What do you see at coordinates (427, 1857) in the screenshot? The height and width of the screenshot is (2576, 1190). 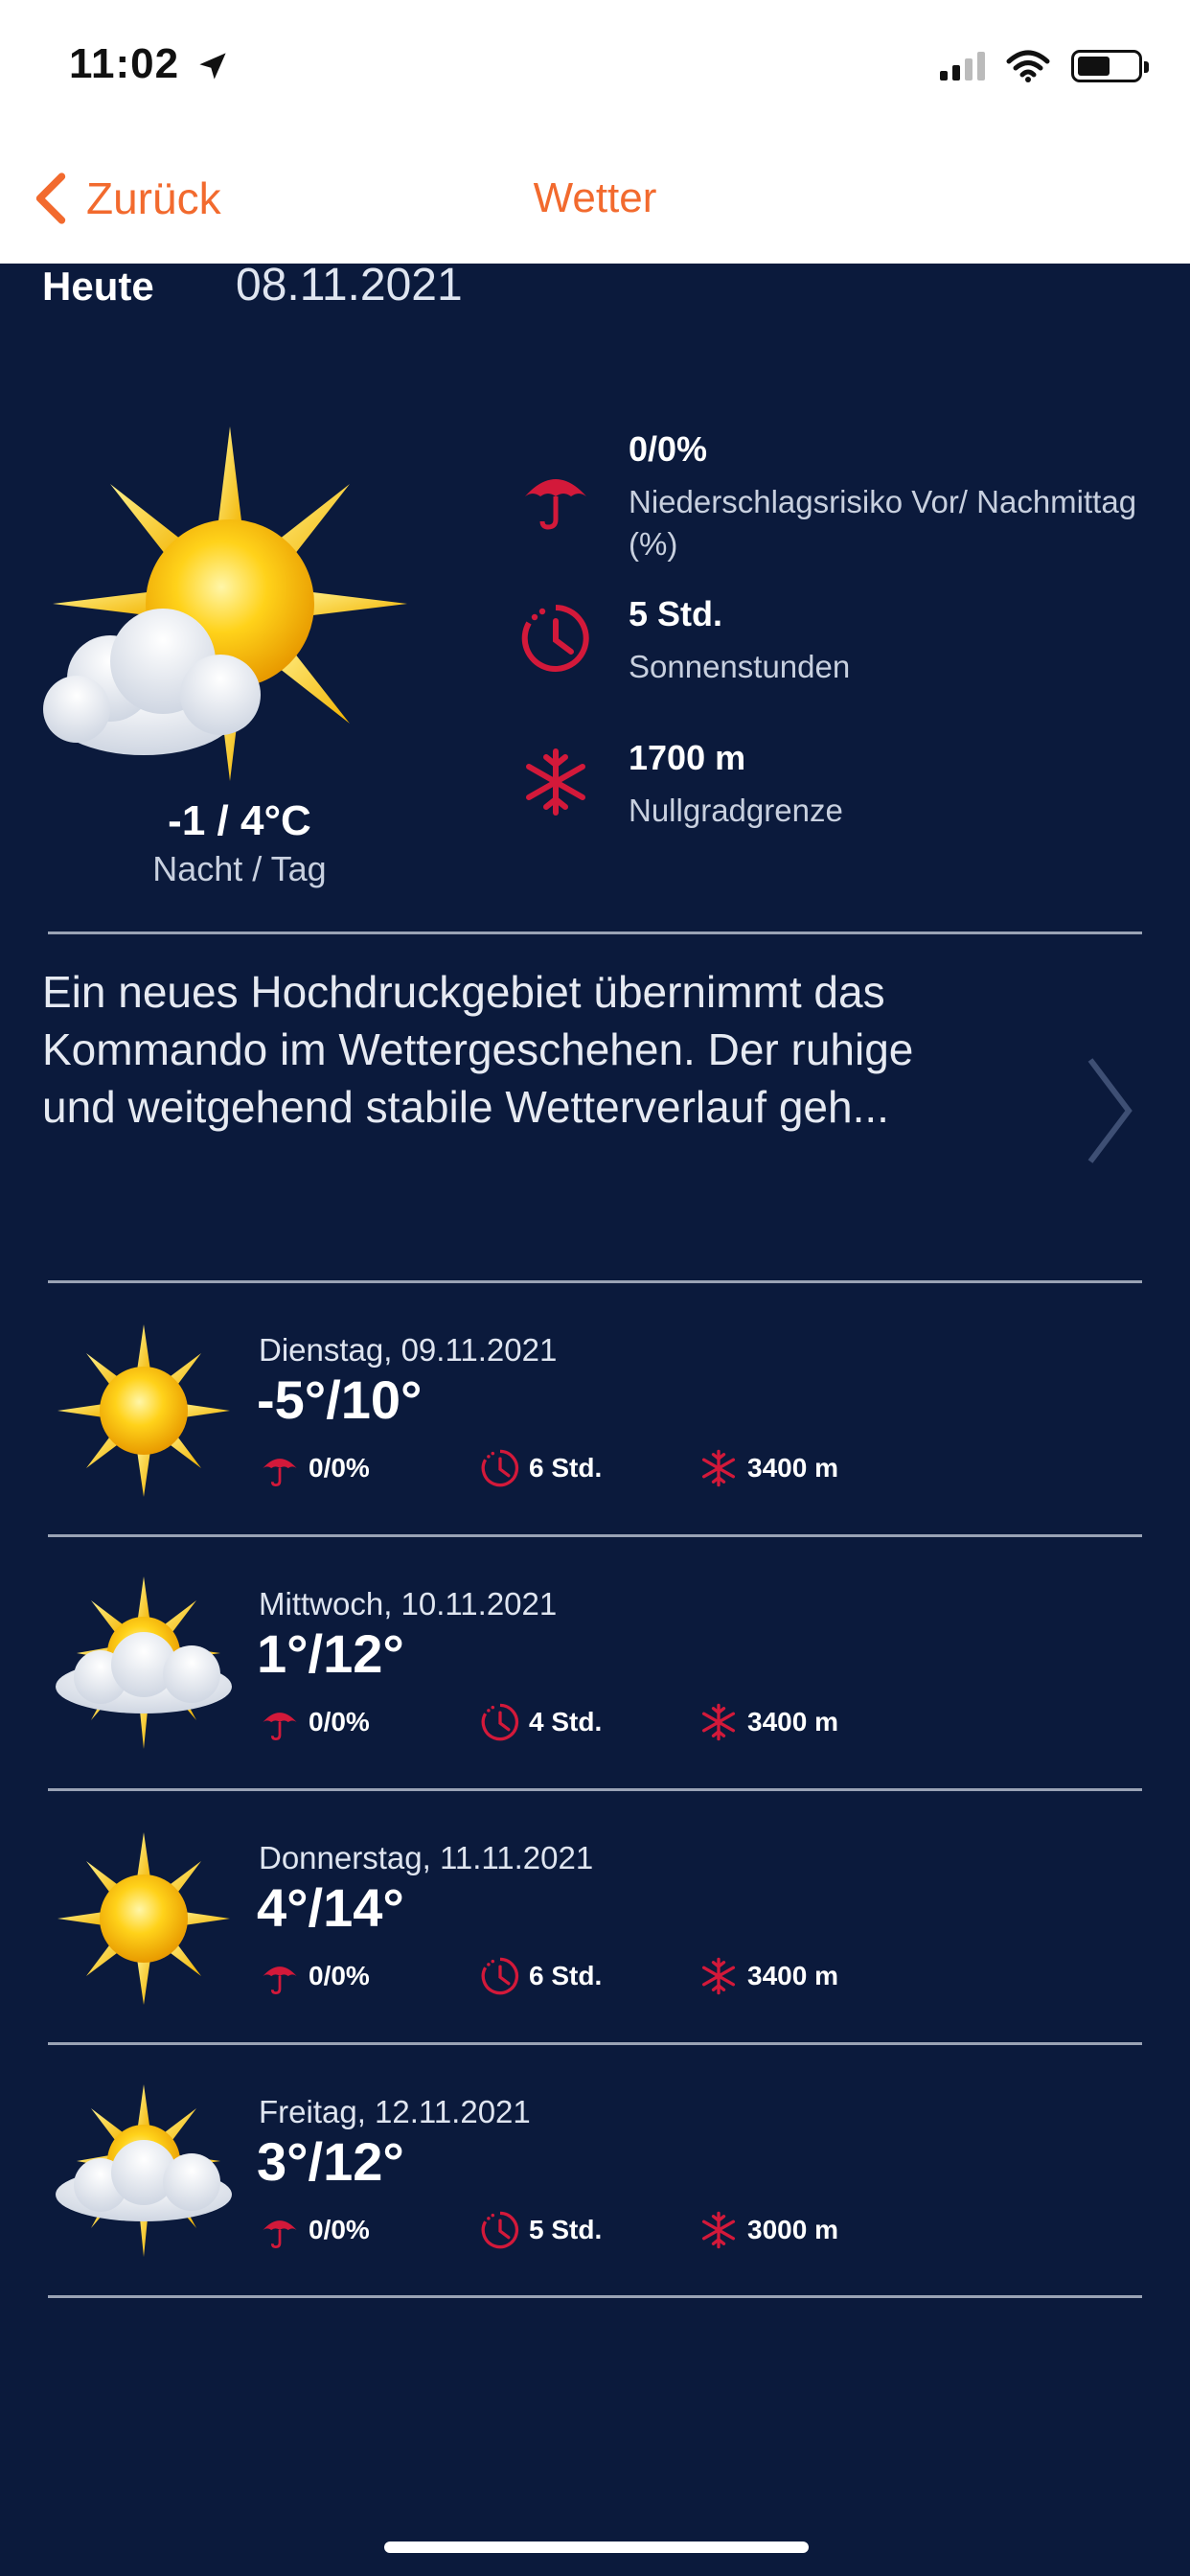 I see `forecast-day: Donnerstag, 11.11.2021` at bounding box center [427, 1857].